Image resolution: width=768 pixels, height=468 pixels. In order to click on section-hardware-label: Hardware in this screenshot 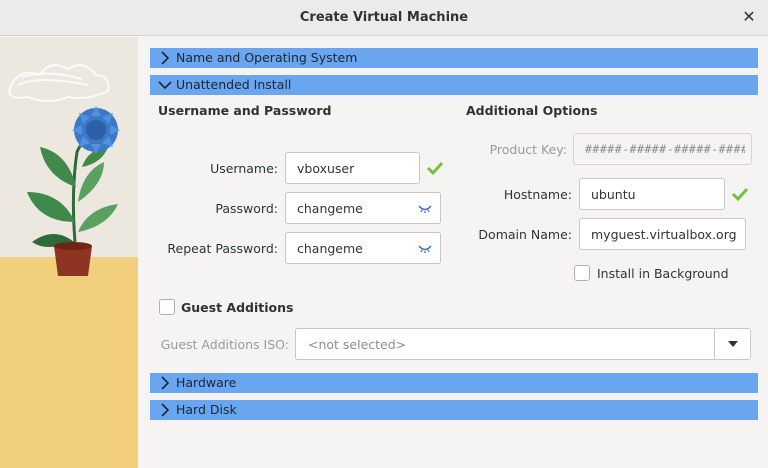, I will do `click(206, 382)`.